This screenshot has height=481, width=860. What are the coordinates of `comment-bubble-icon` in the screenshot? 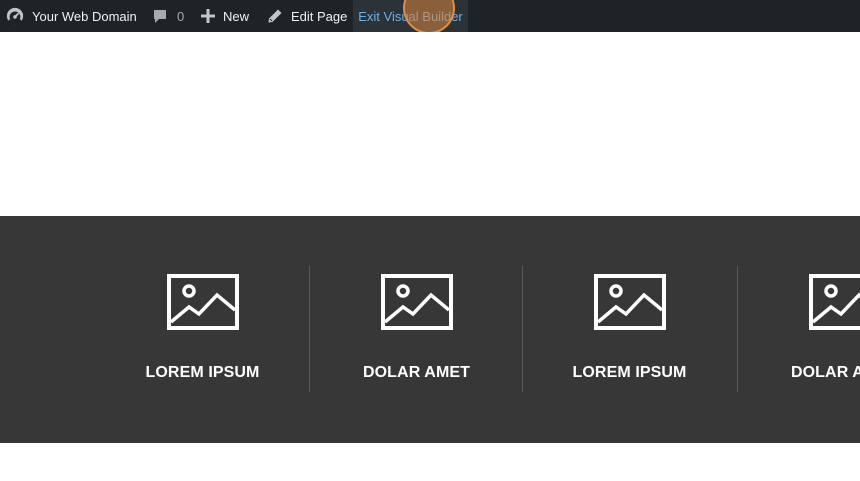 It's located at (160, 16).